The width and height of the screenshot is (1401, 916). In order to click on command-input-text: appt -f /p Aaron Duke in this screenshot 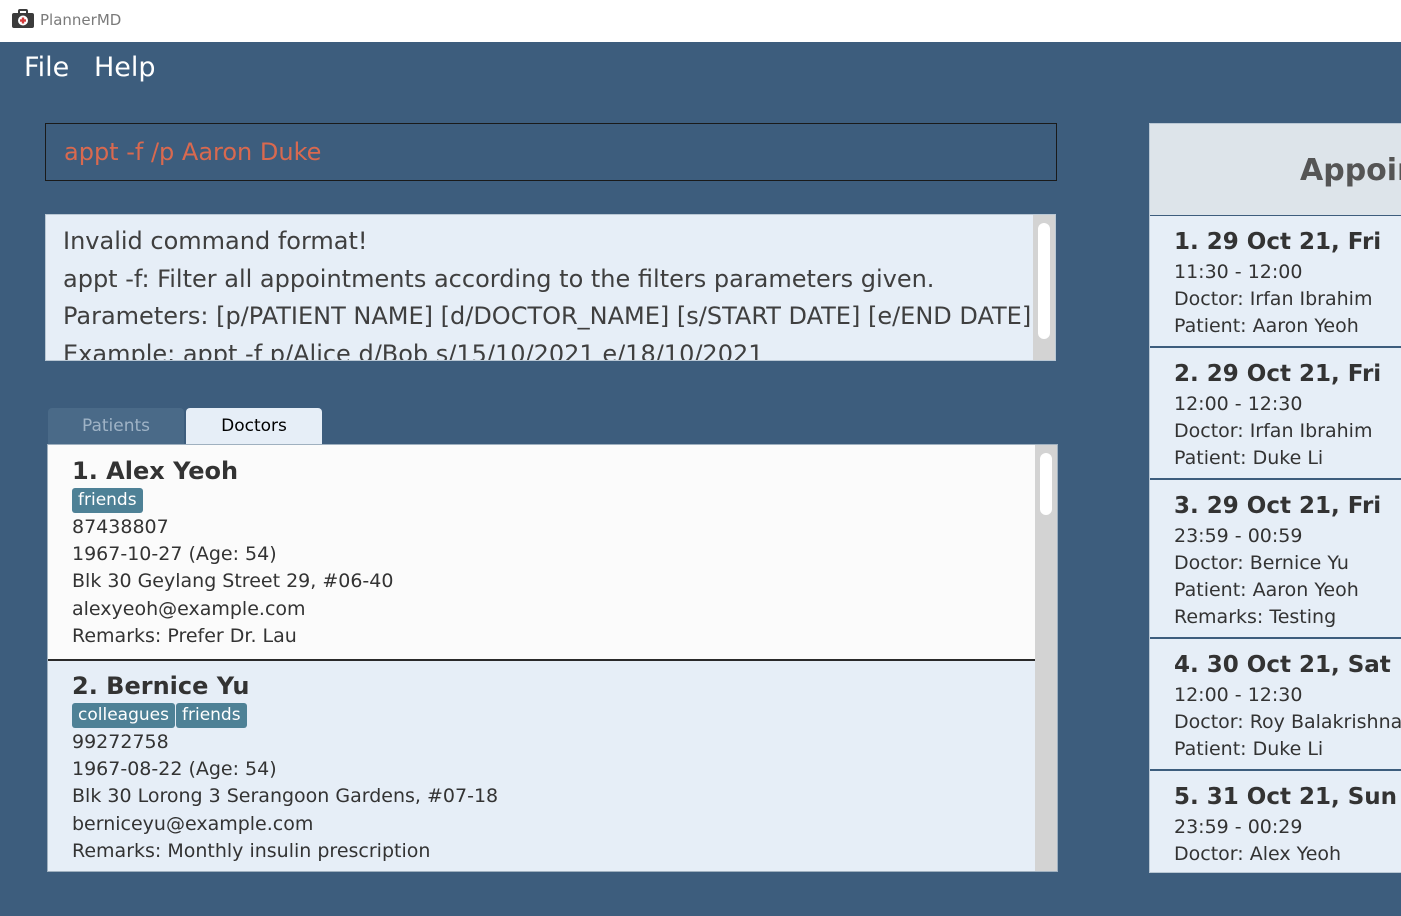, I will do `click(193, 152)`.